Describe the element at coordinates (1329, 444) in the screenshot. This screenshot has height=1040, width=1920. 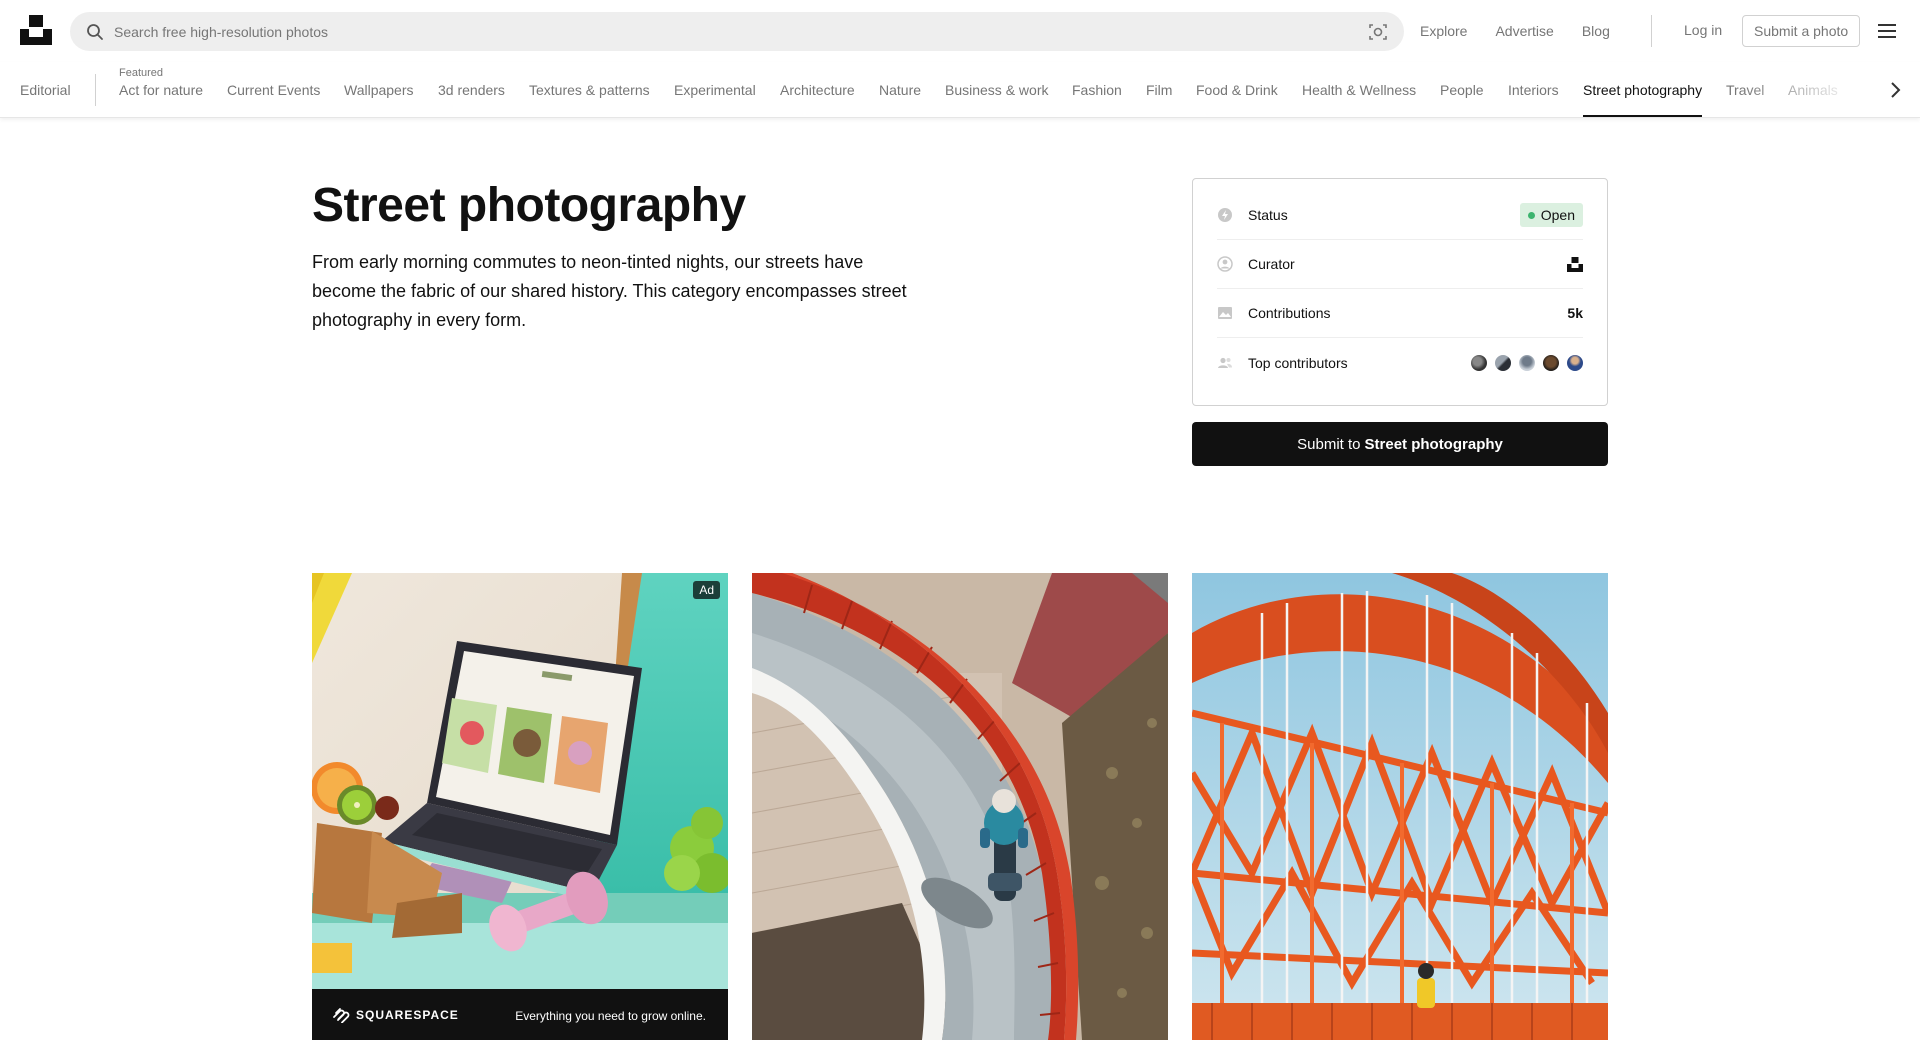
I see `submit-prefix: Submit to` at that location.